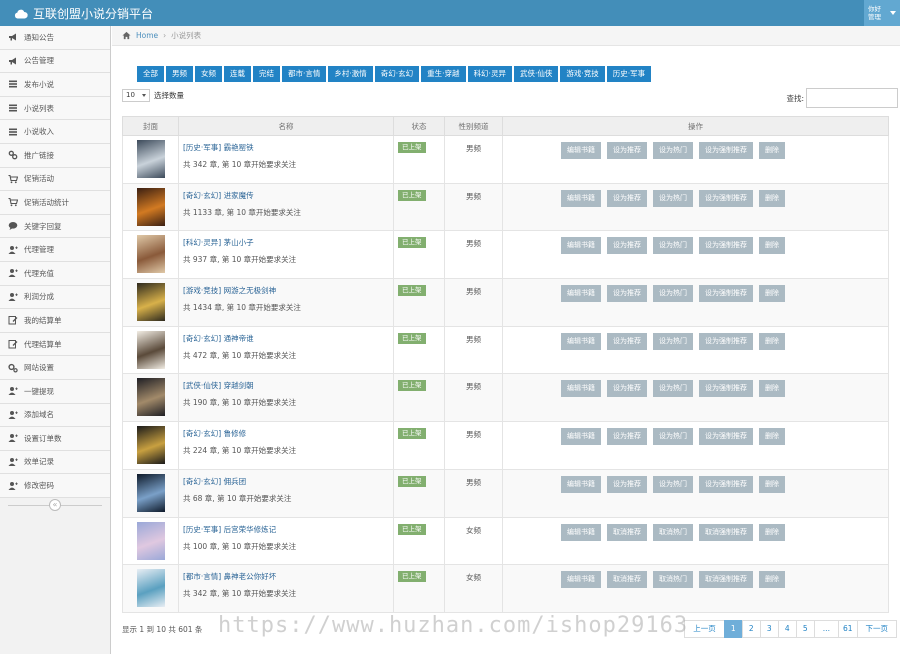  I want to click on book-title-link: [奇幻·玄幻] 佣兵团, so click(288, 481).